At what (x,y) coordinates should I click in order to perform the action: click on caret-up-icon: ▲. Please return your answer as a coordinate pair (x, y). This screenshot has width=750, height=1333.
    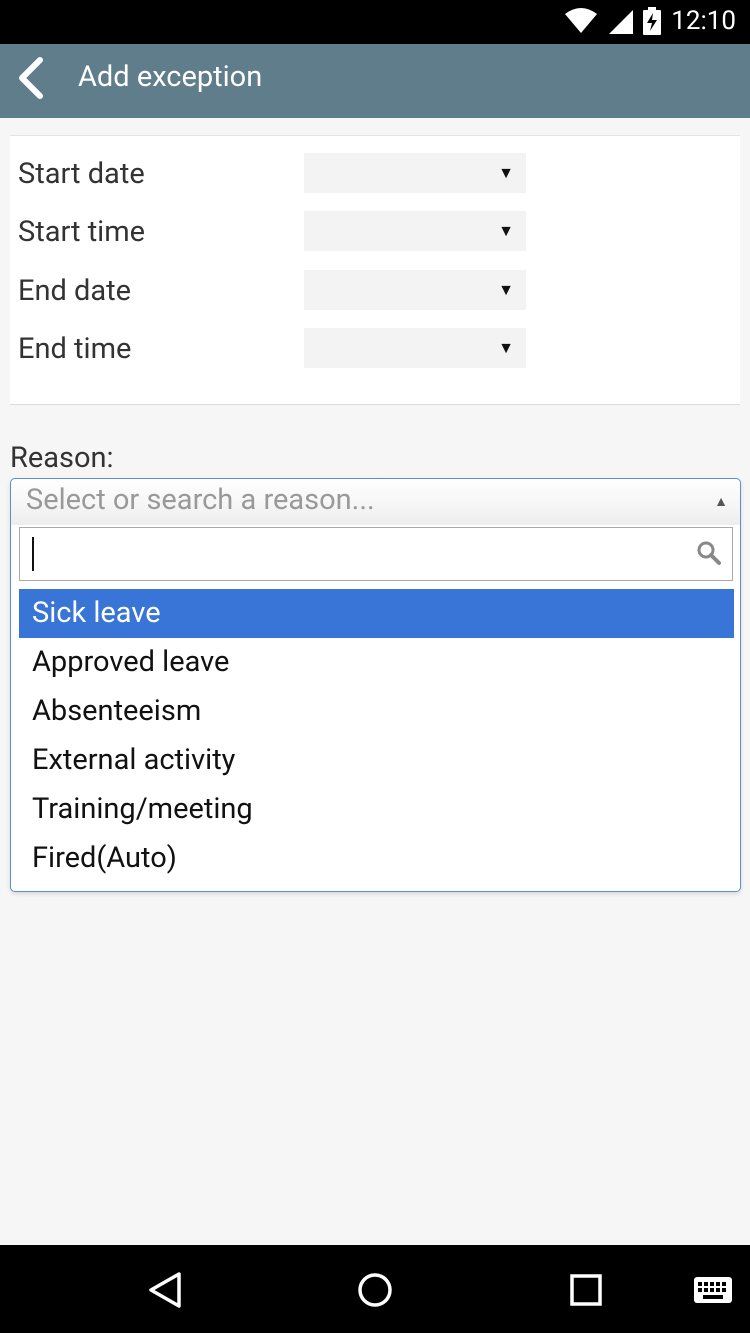
    Looking at the image, I should click on (721, 502).